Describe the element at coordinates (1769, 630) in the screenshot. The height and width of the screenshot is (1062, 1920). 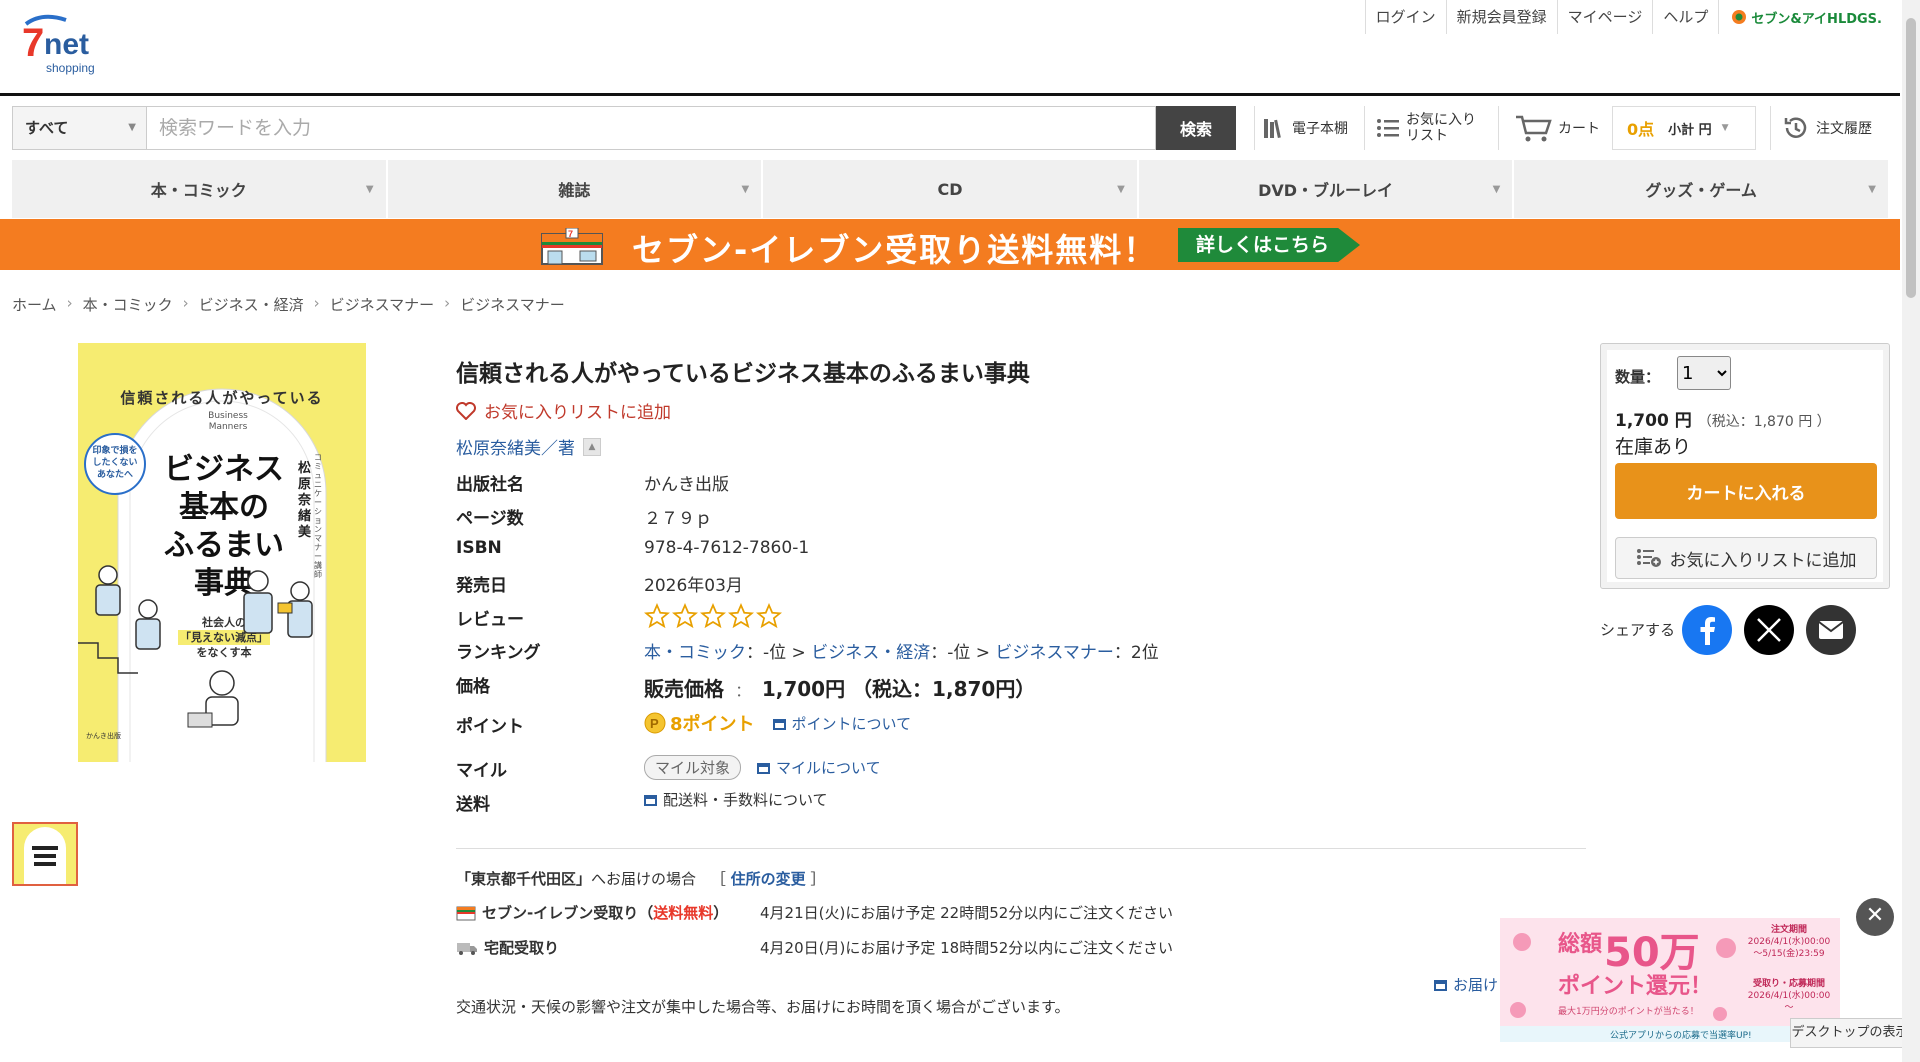
I see `x-share-button` at that location.